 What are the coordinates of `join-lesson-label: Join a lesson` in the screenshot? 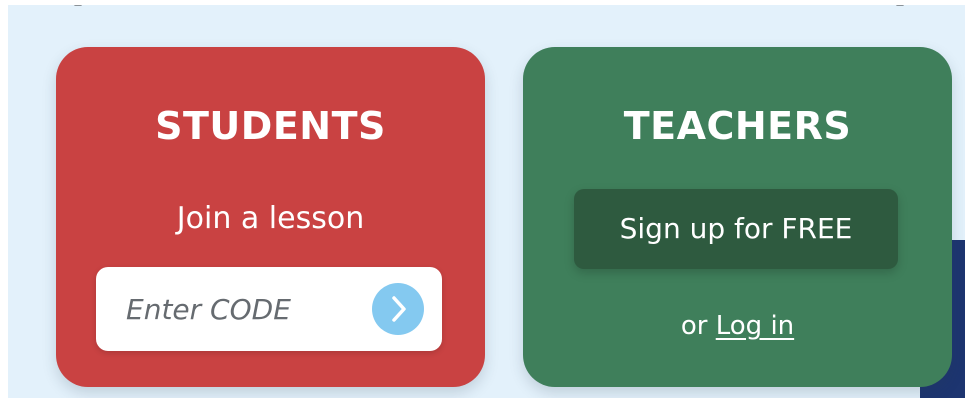 It's located at (270, 218).